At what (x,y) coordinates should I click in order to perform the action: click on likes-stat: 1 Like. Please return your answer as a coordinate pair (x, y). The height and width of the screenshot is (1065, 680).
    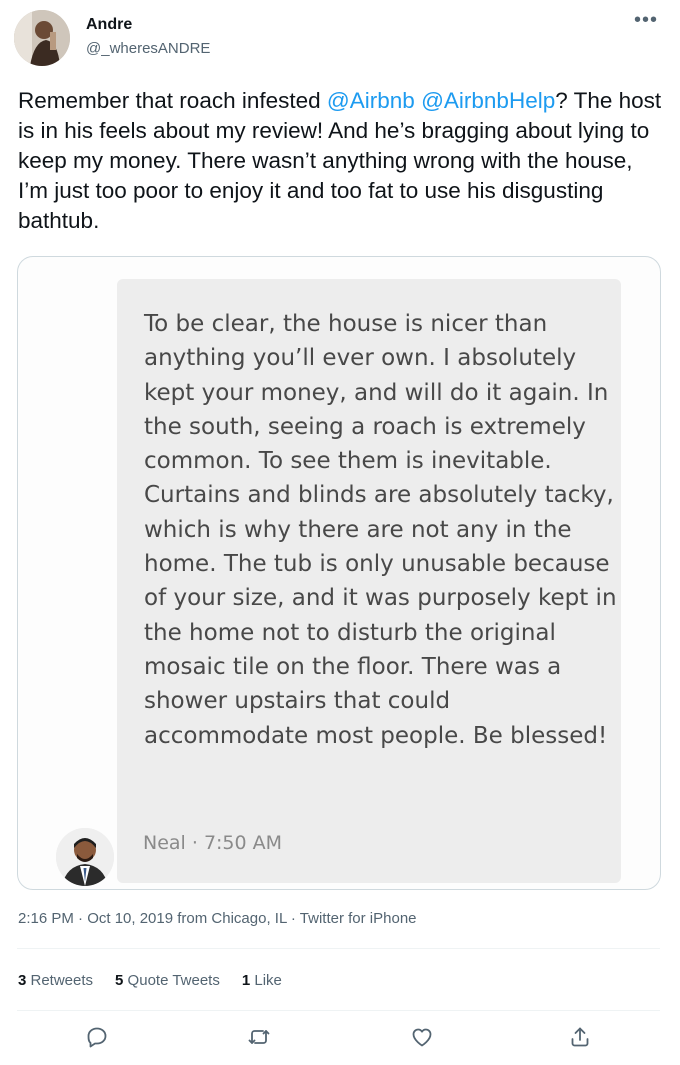
    Looking at the image, I should click on (262, 980).